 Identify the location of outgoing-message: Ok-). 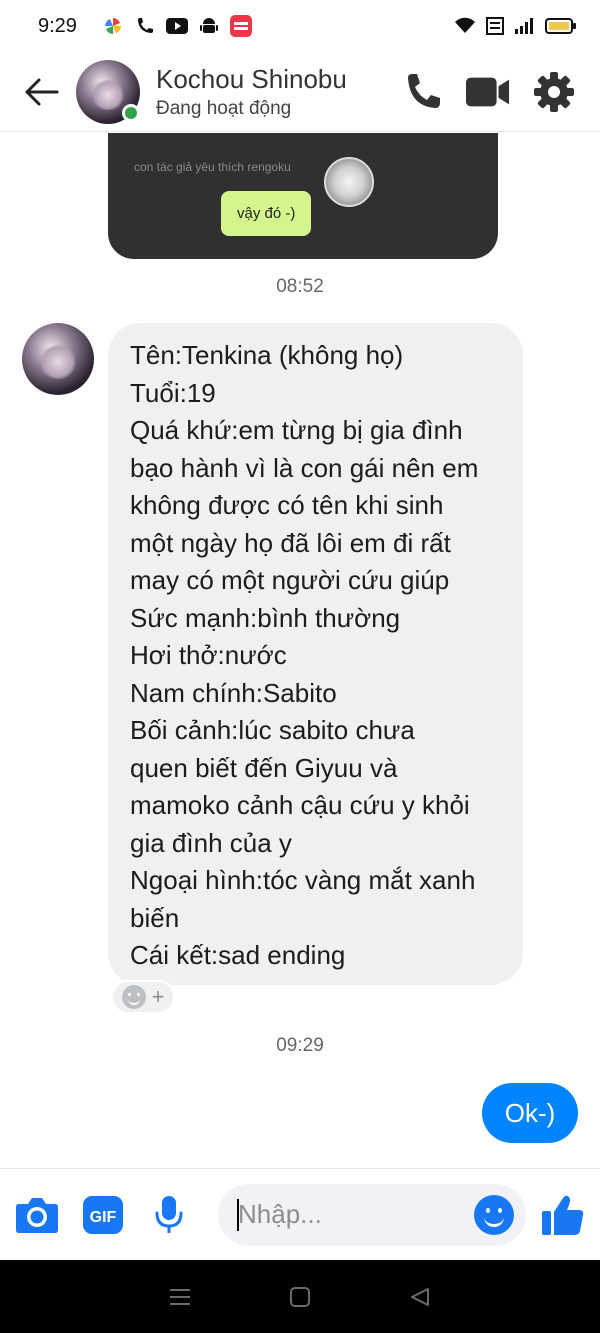
(530, 1113).